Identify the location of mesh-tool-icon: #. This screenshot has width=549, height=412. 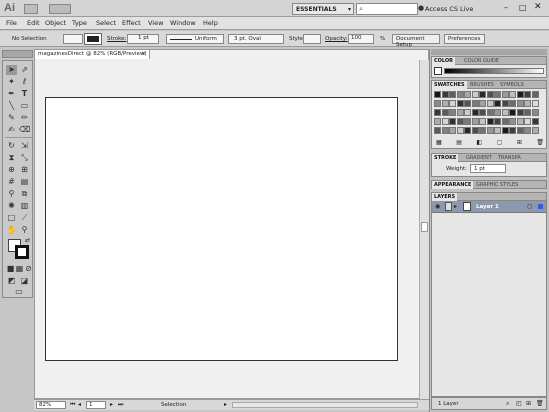
(11, 182).